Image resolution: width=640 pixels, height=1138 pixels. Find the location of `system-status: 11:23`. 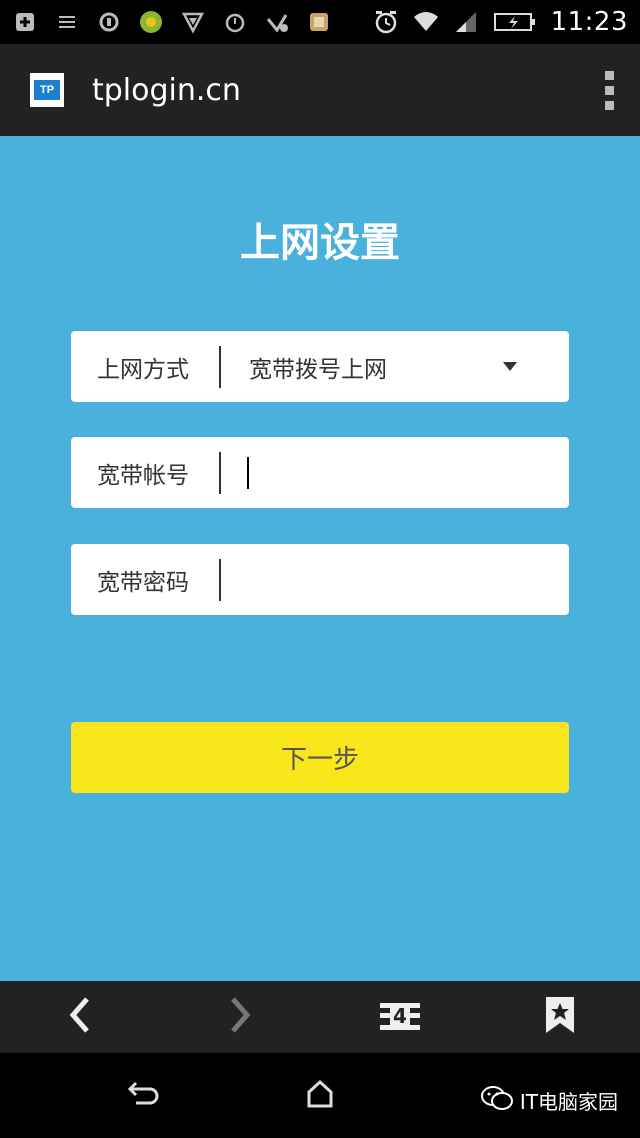

system-status: 11:23 is located at coordinates (500, 22).